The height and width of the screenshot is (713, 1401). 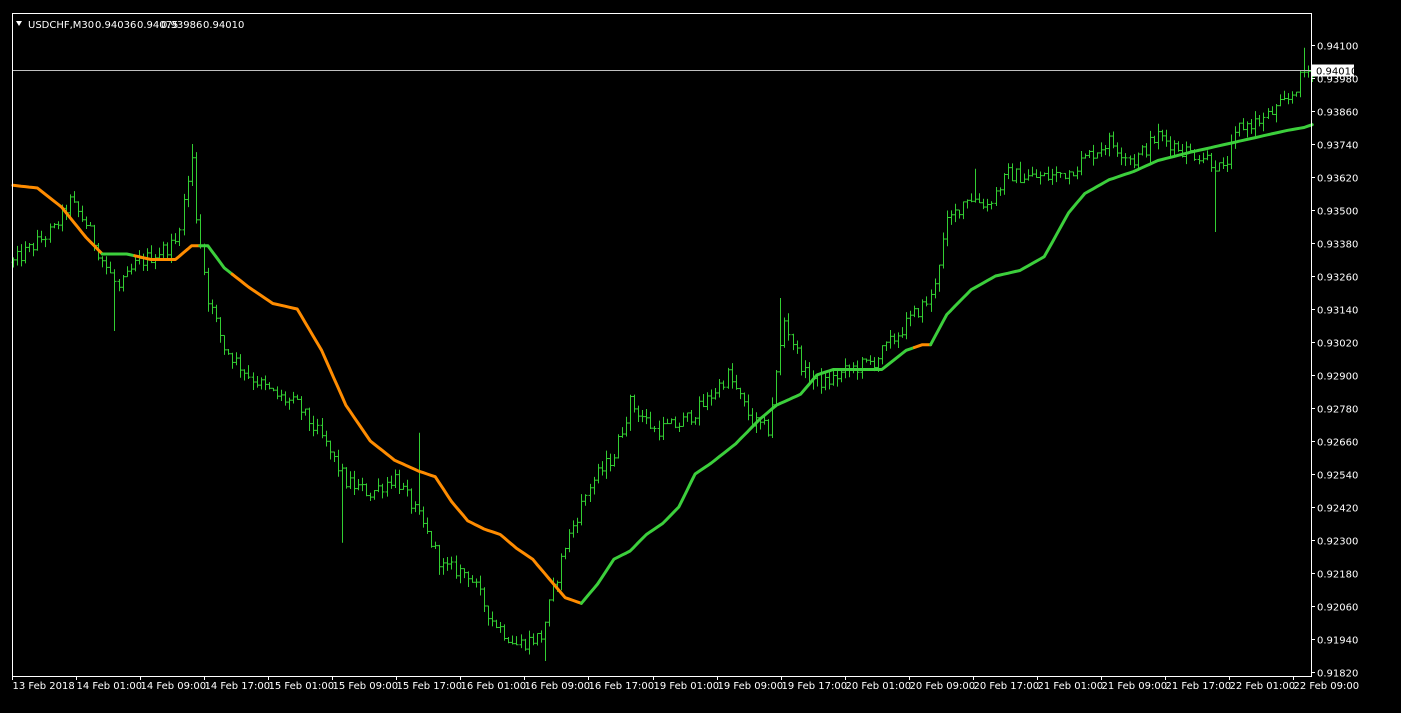 What do you see at coordinates (174, 686) in the screenshot?
I see `x-tick-label: 14 Feb 09:00` at bounding box center [174, 686].